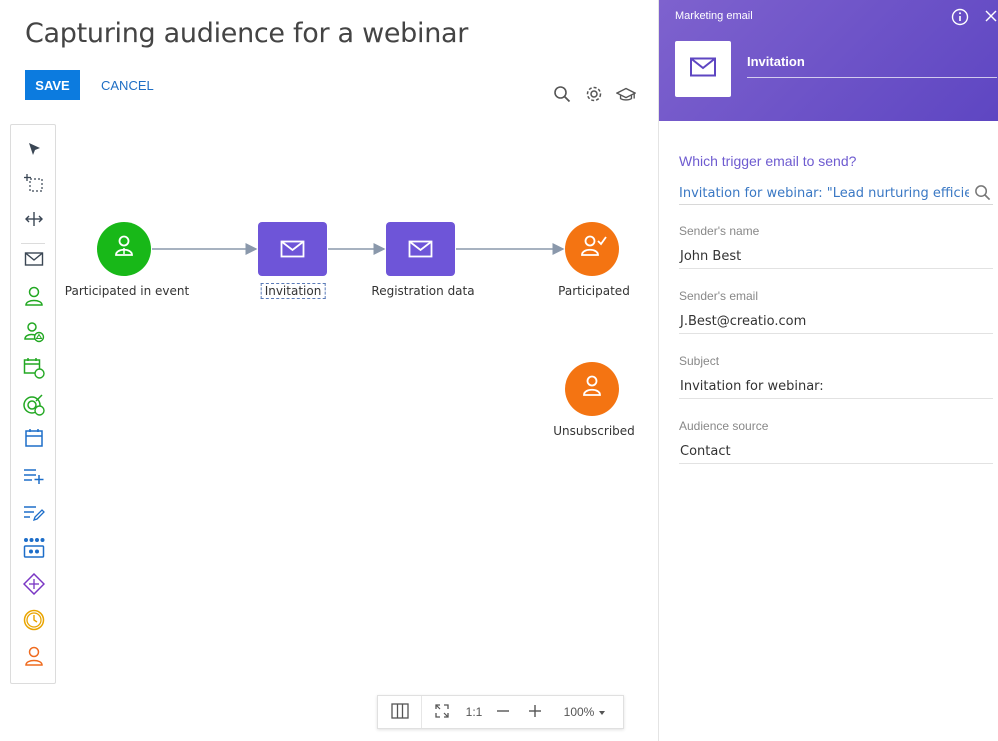  I want to click on sender-email-field: J.Best@creatio.com, so click(836, 322).